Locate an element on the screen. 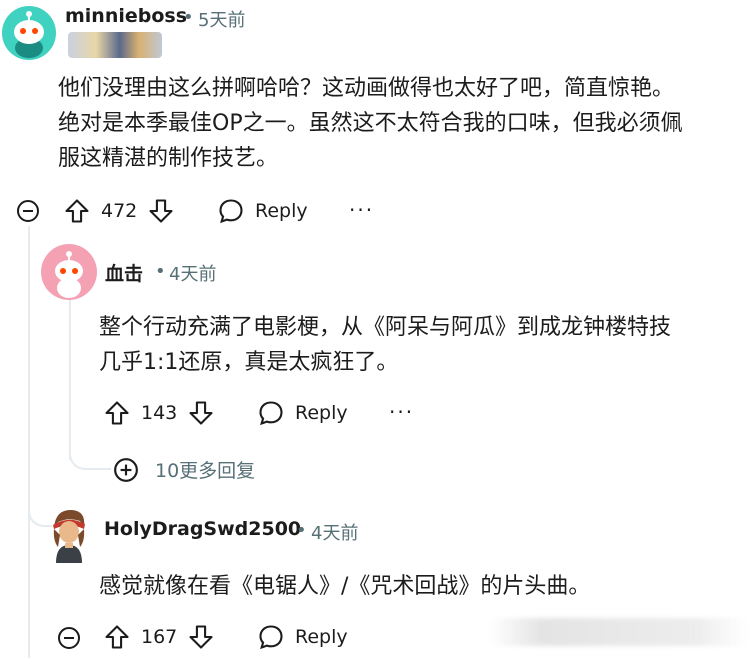 This screenshot has width=755, height=658. more-replies-button: 10更多回复 is located at coordinates (184, 469).